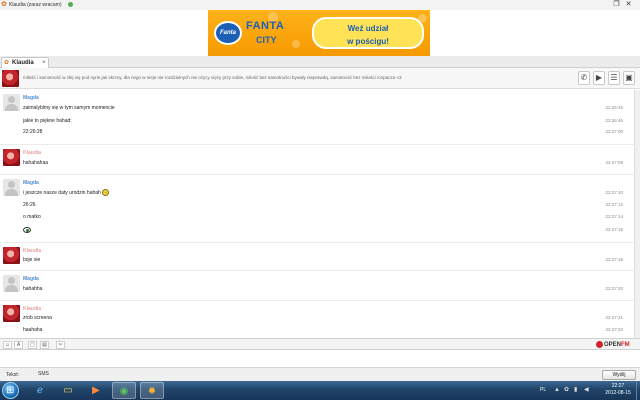  I want to click on tab-klaudia: ✿ Klaudia ×, so click(25, 62).